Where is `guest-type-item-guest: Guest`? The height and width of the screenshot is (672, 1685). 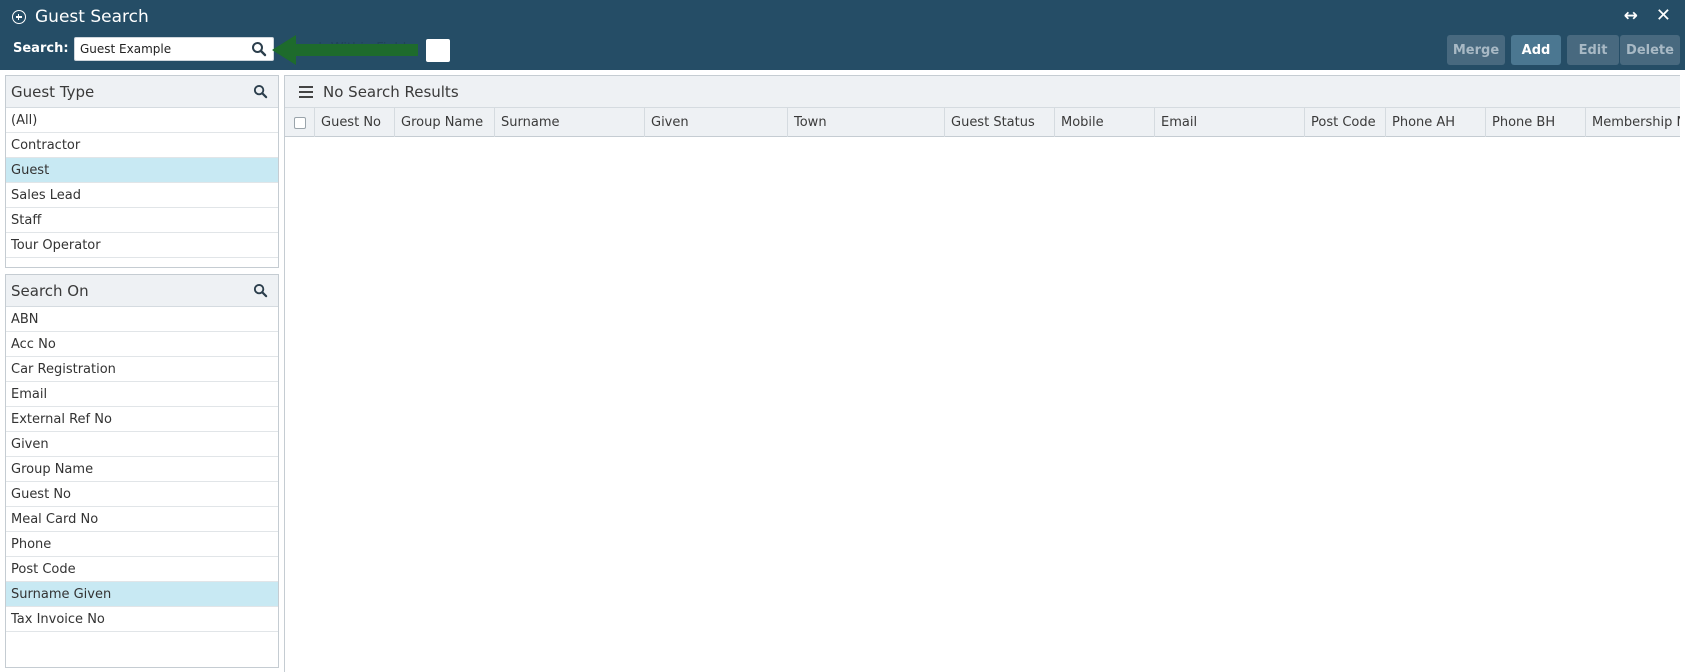 guest-type-item-guest: Guest is located at coordinates (142, 170).